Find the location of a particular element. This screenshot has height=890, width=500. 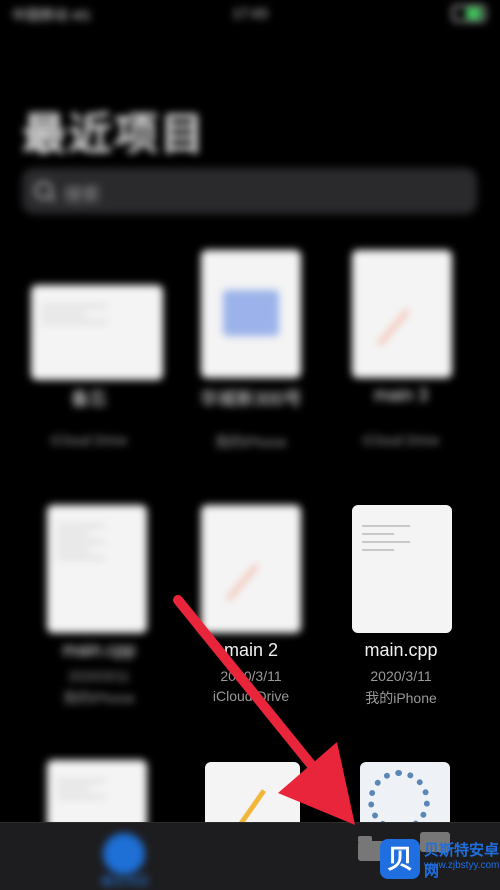

watermark-url: www.zjbstyy.com is located at coordinates (462, 865).